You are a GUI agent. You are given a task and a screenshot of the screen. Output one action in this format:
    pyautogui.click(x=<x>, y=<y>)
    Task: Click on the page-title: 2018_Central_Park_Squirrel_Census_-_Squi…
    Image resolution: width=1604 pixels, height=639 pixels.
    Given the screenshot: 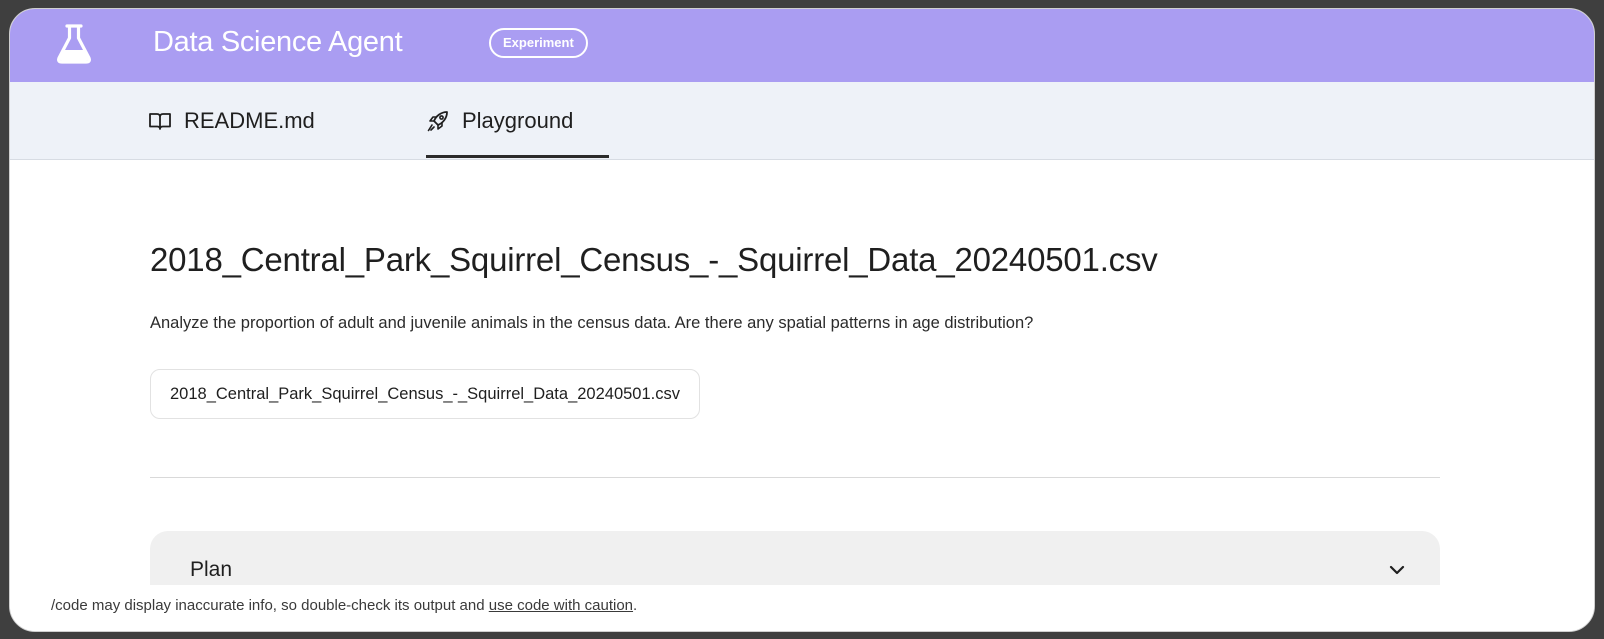 What is the action you would take?
    pyautogui.click(x=654, y=259)
    